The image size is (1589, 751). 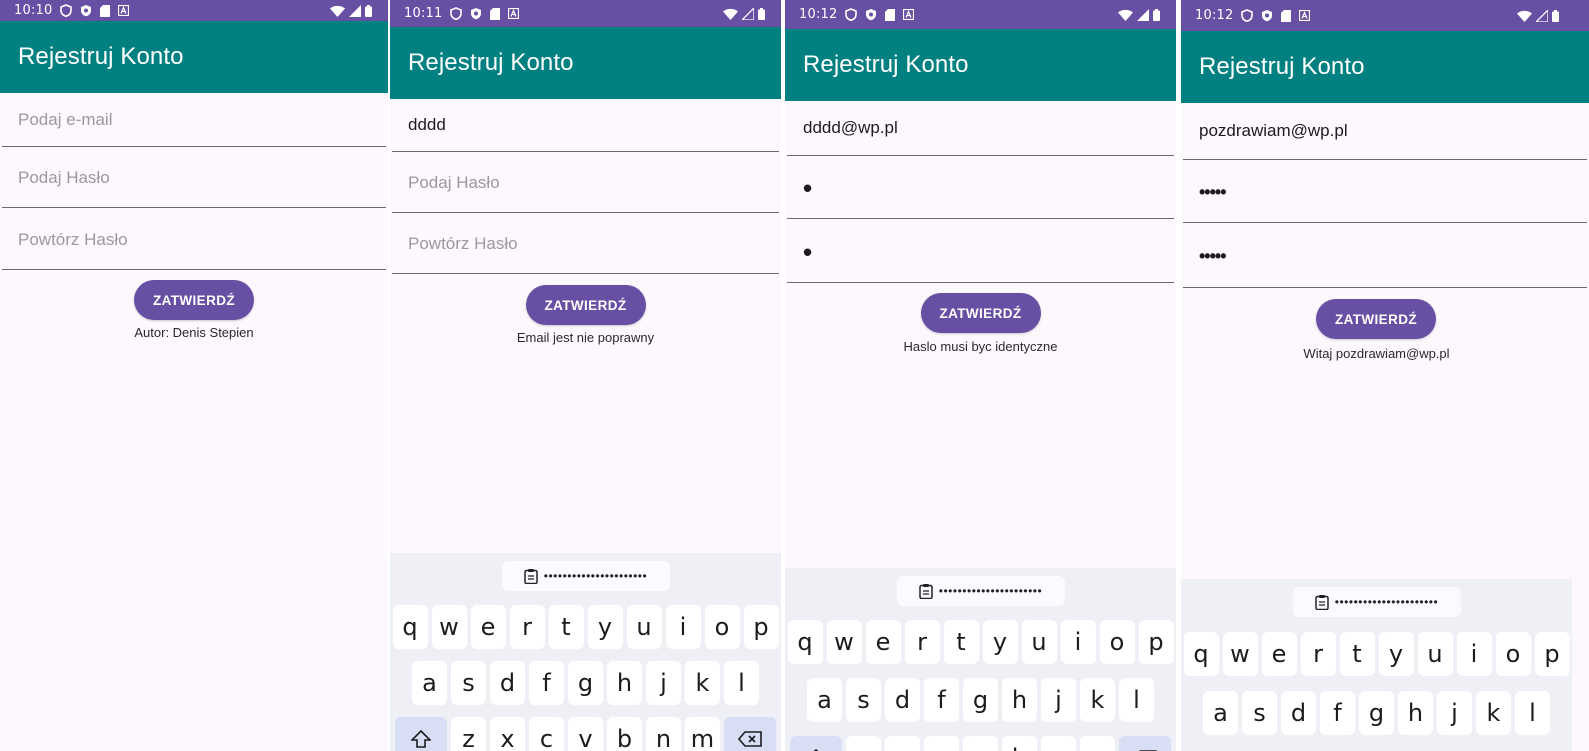 I want to click on email-field: Podaj e-mail, so click(x=194, y=120).